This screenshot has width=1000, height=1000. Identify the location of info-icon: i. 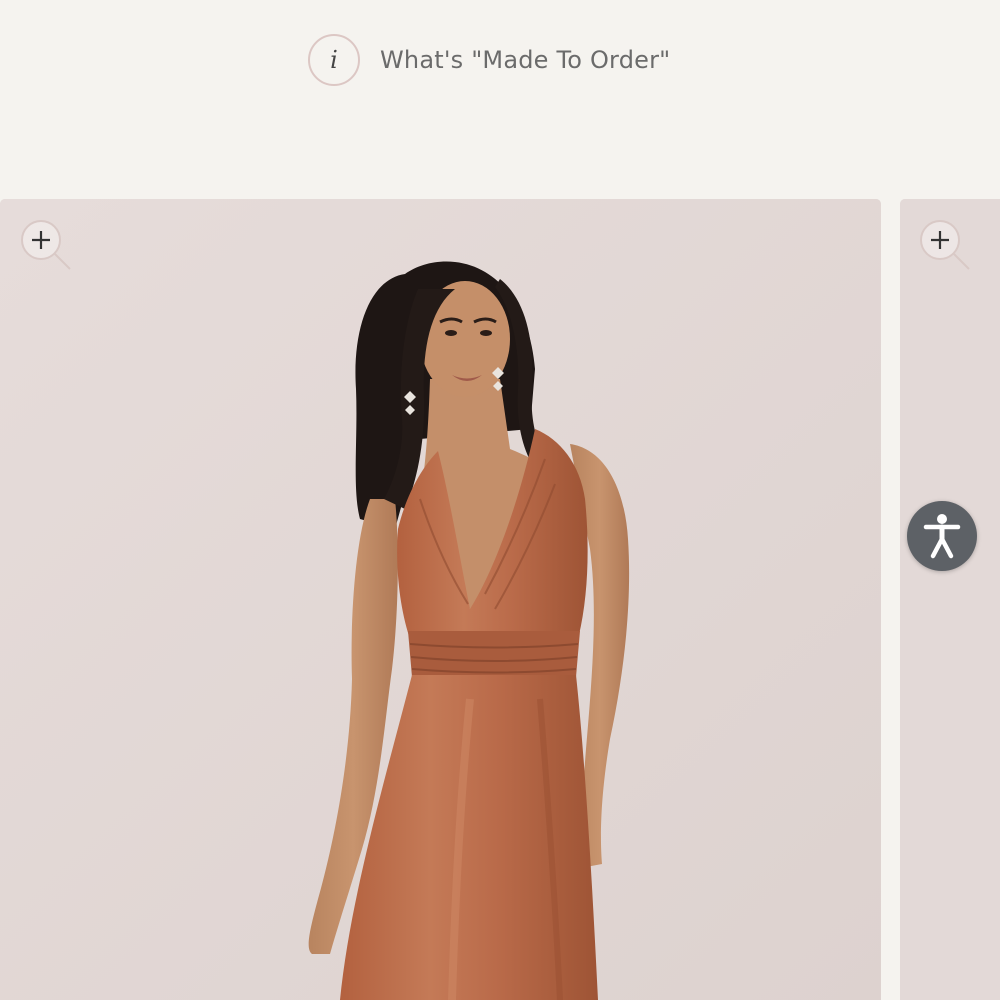
(334, 60).